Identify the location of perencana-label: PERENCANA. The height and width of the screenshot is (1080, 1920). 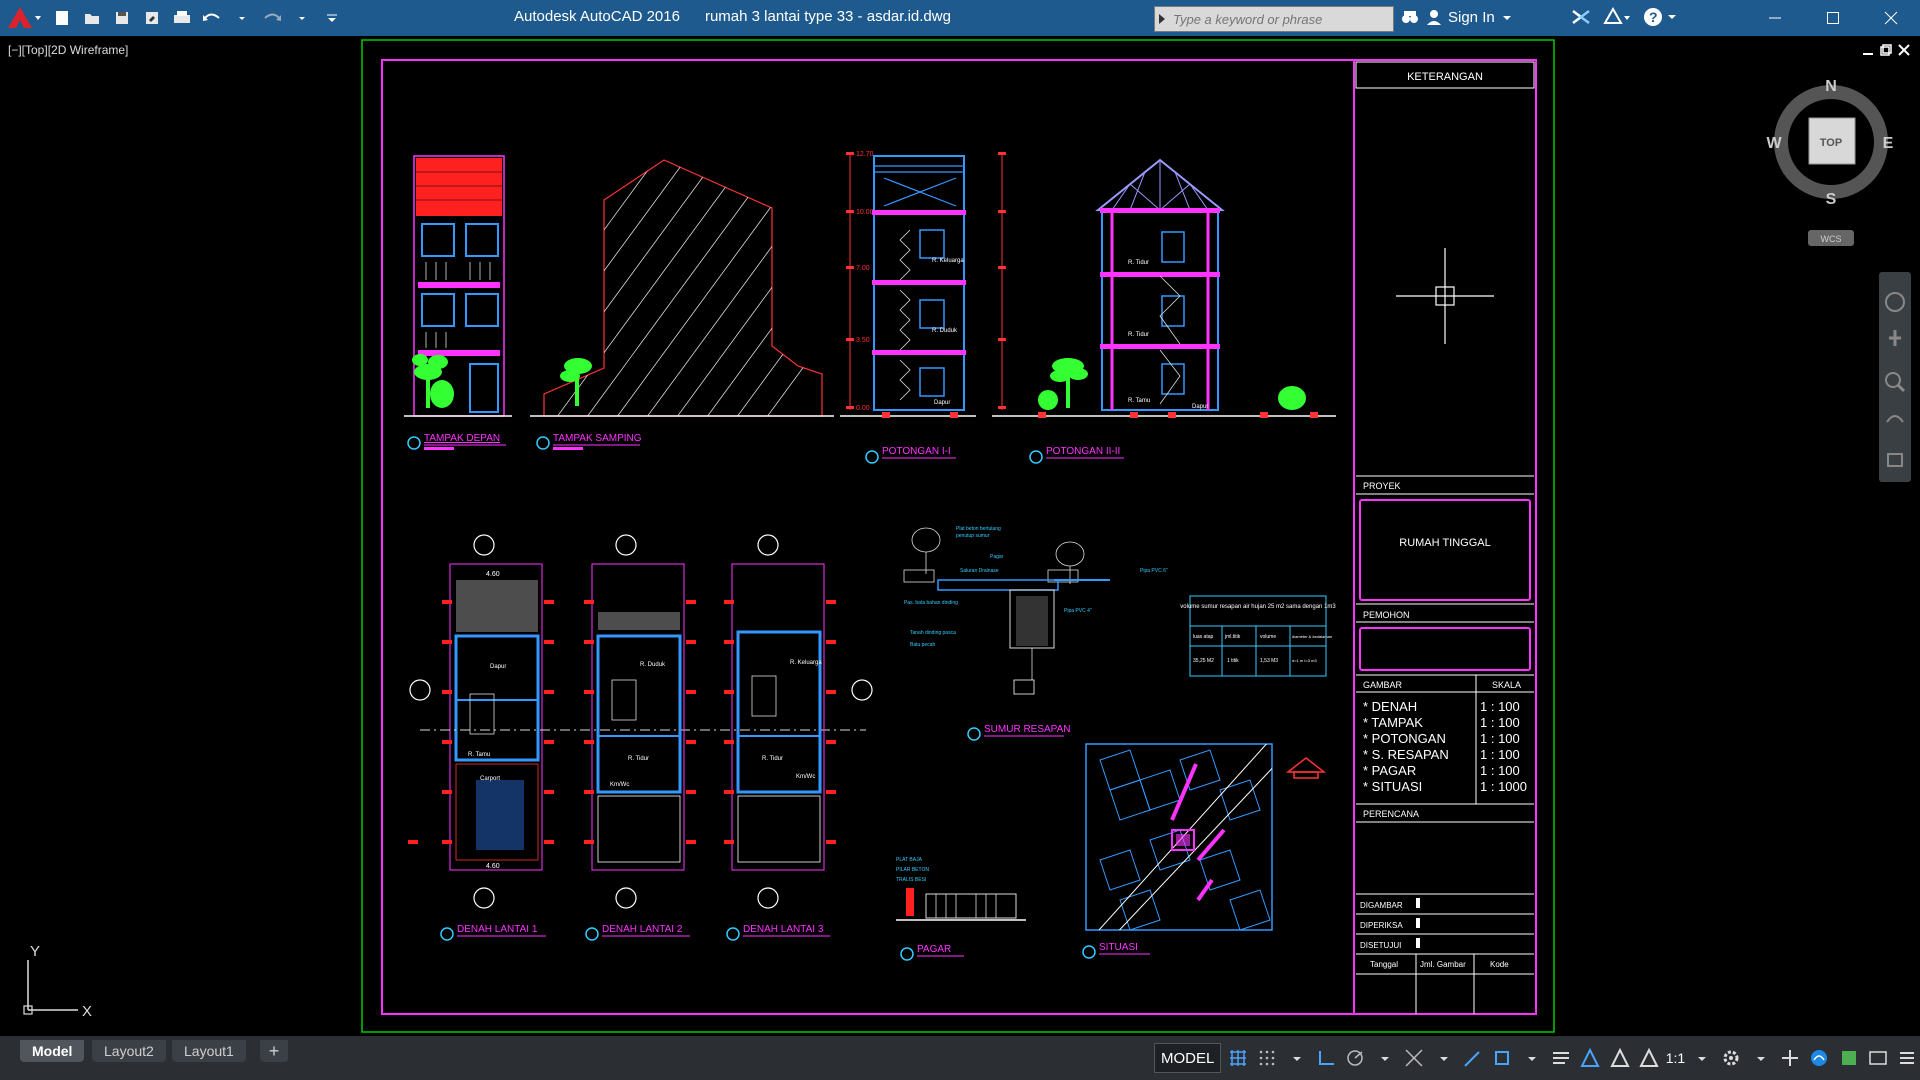
(1391, 814).